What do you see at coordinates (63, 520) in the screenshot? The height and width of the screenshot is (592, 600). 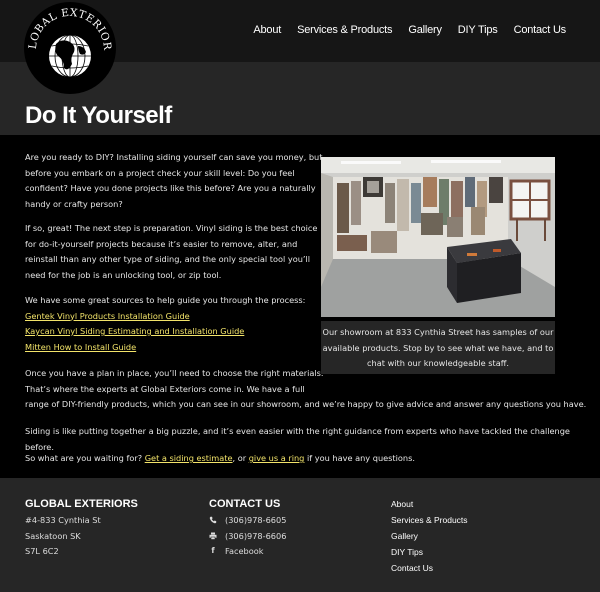 I see `address-line: #4-833 Cynthia St` at bounding box center [63, 520].